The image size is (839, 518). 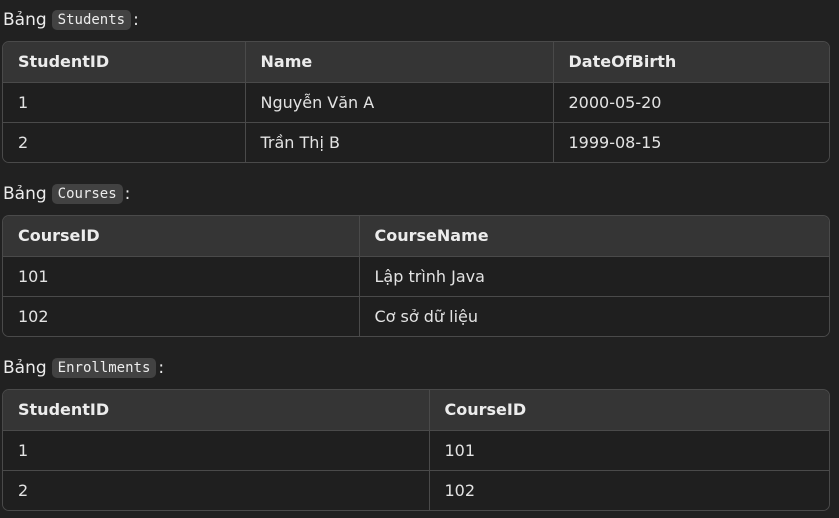 I want to click on table-row: 1 Nguyễn Văn A 2000-05-20, so click(x=416, y=101).